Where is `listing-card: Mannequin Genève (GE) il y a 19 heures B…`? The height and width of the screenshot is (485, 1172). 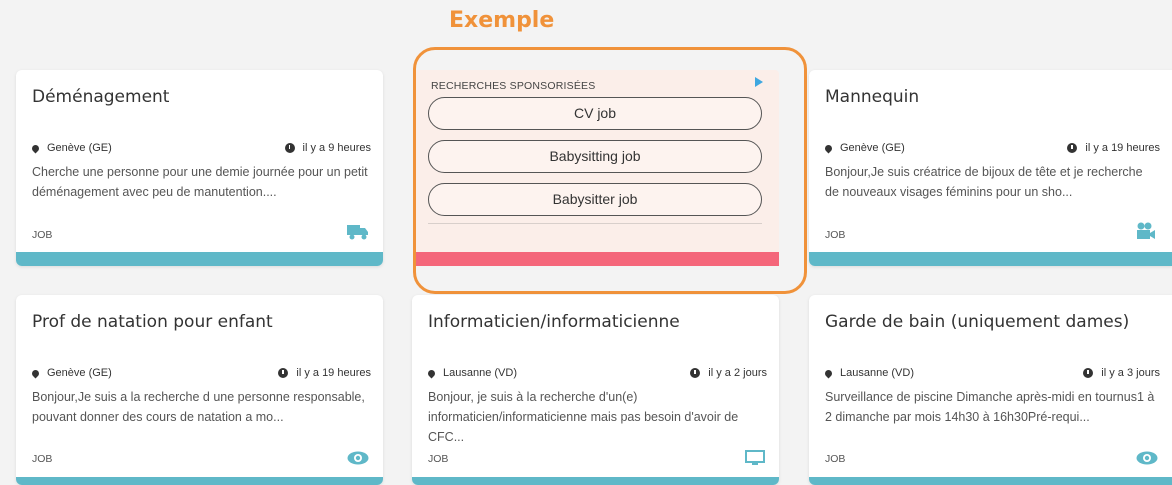
listing-card: Mannequin Genève (GE) il y a 19 heures B… is located at coordinates (990, 168).